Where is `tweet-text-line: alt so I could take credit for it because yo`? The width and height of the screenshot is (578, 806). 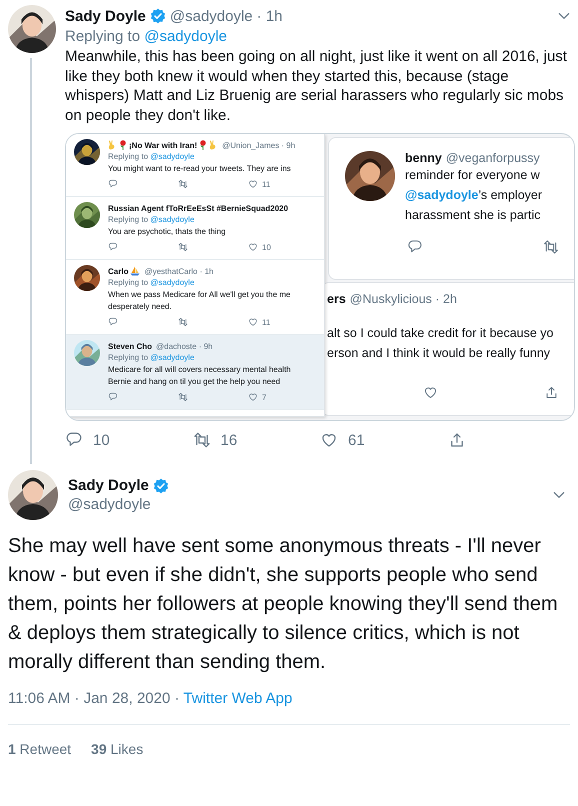 tweet-text-line: alt so I could take credit for it because yo is located at coordinates (441, 333).